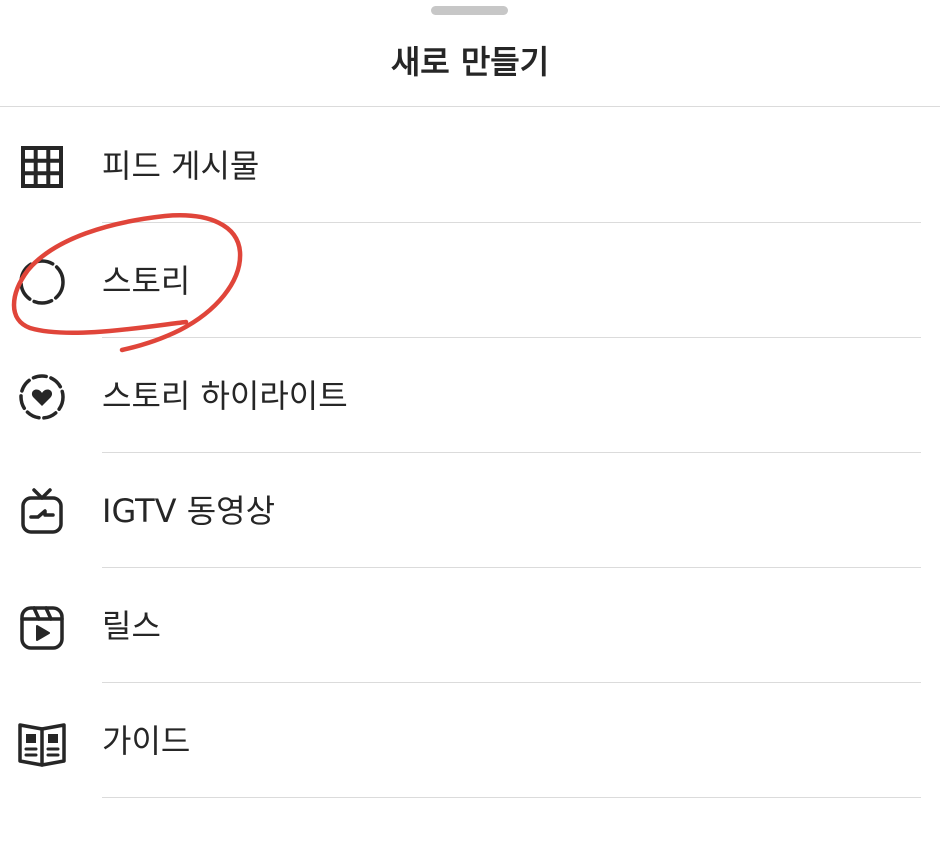 The width and height of the screenshot is (940, 845). What do you see at coordinates (470, 395) in the screenshot?
I see `menu-item-story-highlight: 스토리 하이라이트` at bounding box center [470, 395].